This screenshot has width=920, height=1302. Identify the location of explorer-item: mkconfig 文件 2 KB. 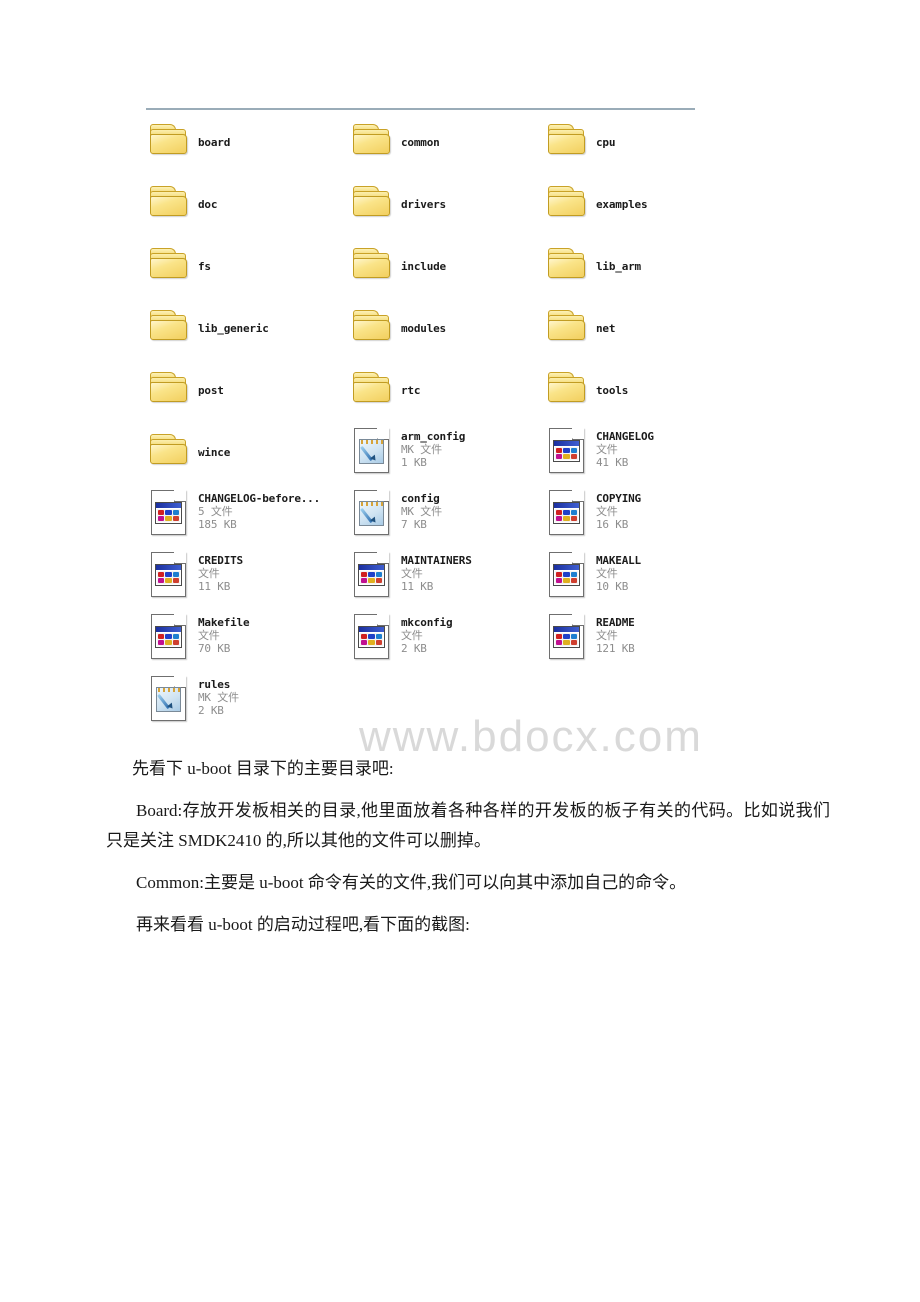
(402, 638).